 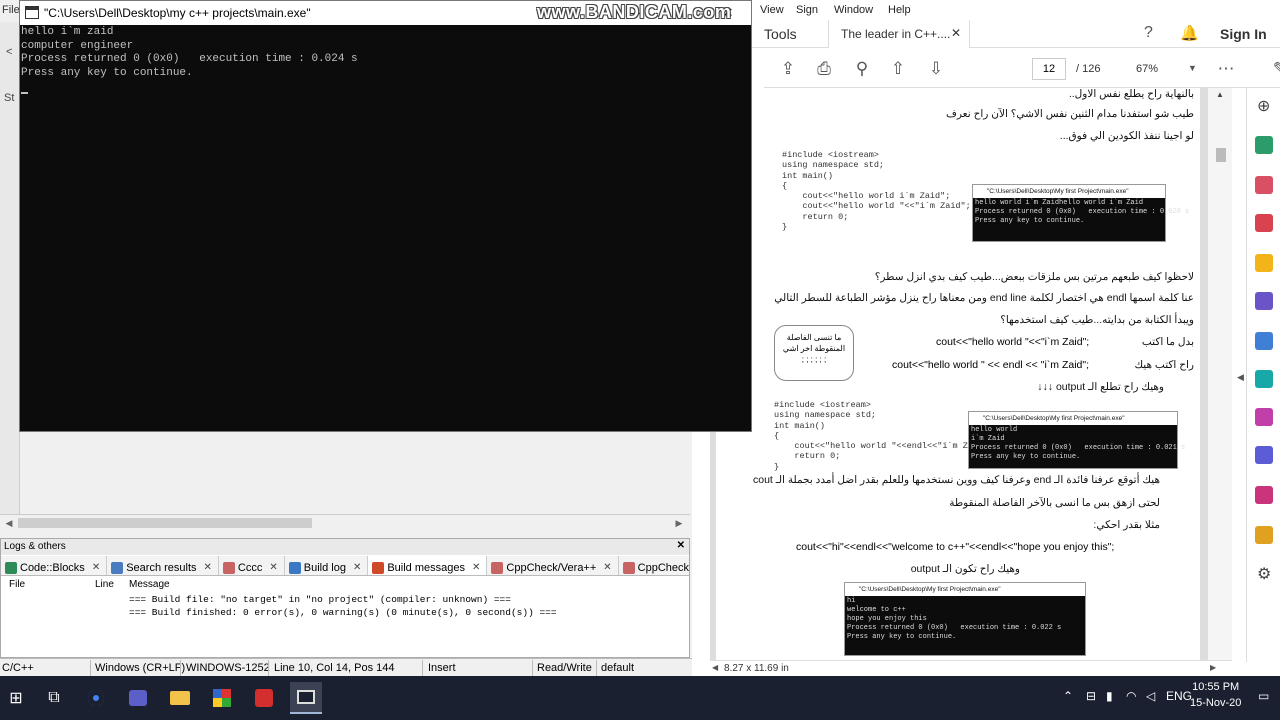 What do you see at coordinates (898, 69) in the screenshot?
I see `page-up-icon: ⇧` at bounding box center [898, 69].